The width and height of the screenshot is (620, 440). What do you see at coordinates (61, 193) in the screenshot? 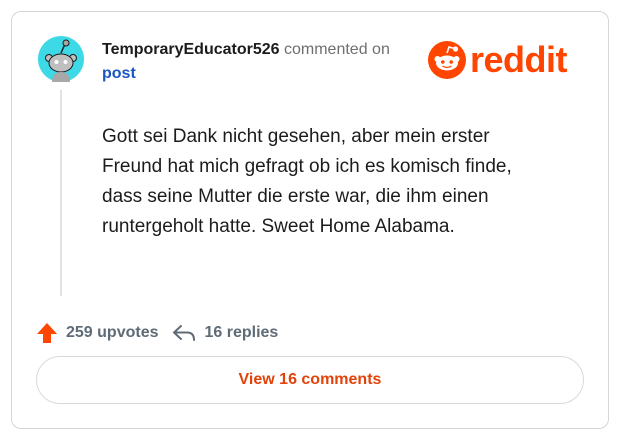
I see `thread-line` at bounding box center [61, 193].